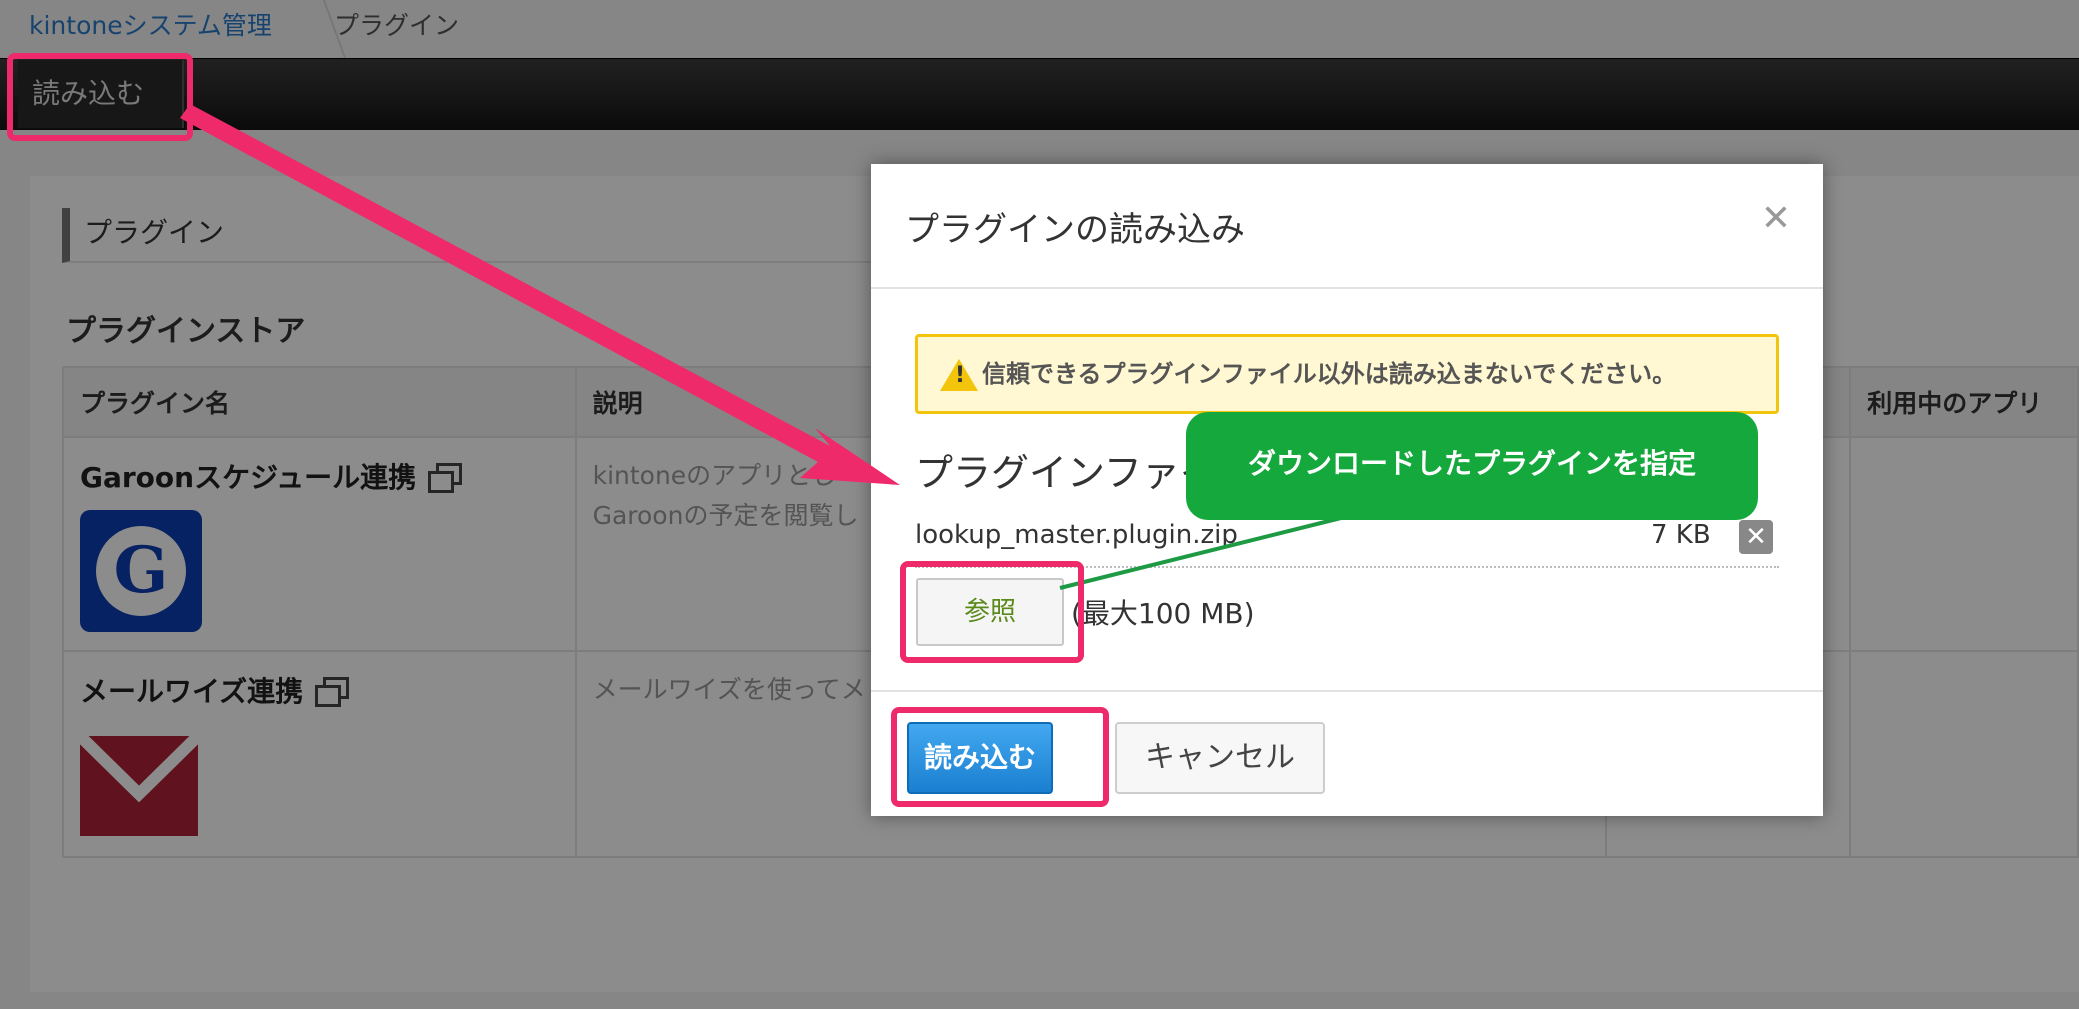 Image resolution: width=2079 pixels, height=1009 pixels. What do you see at coordinates (540, 294) in the screenshot?
I see `arrow-icon` at bounding box center [540, 294].